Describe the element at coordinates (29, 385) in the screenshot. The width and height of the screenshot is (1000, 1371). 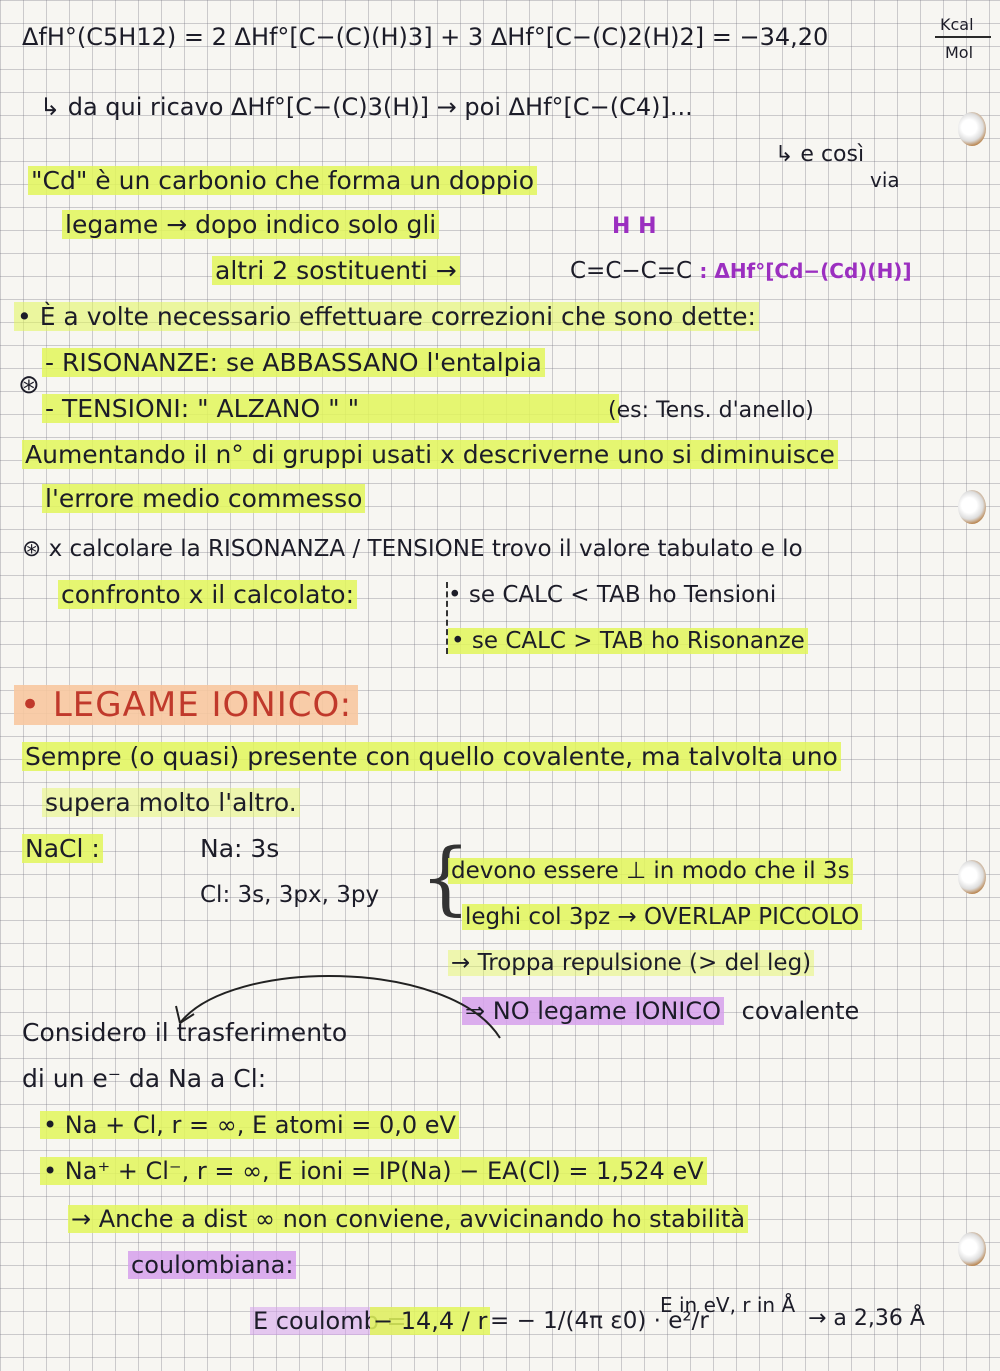
I see `star-mark: ⊛` at that location.